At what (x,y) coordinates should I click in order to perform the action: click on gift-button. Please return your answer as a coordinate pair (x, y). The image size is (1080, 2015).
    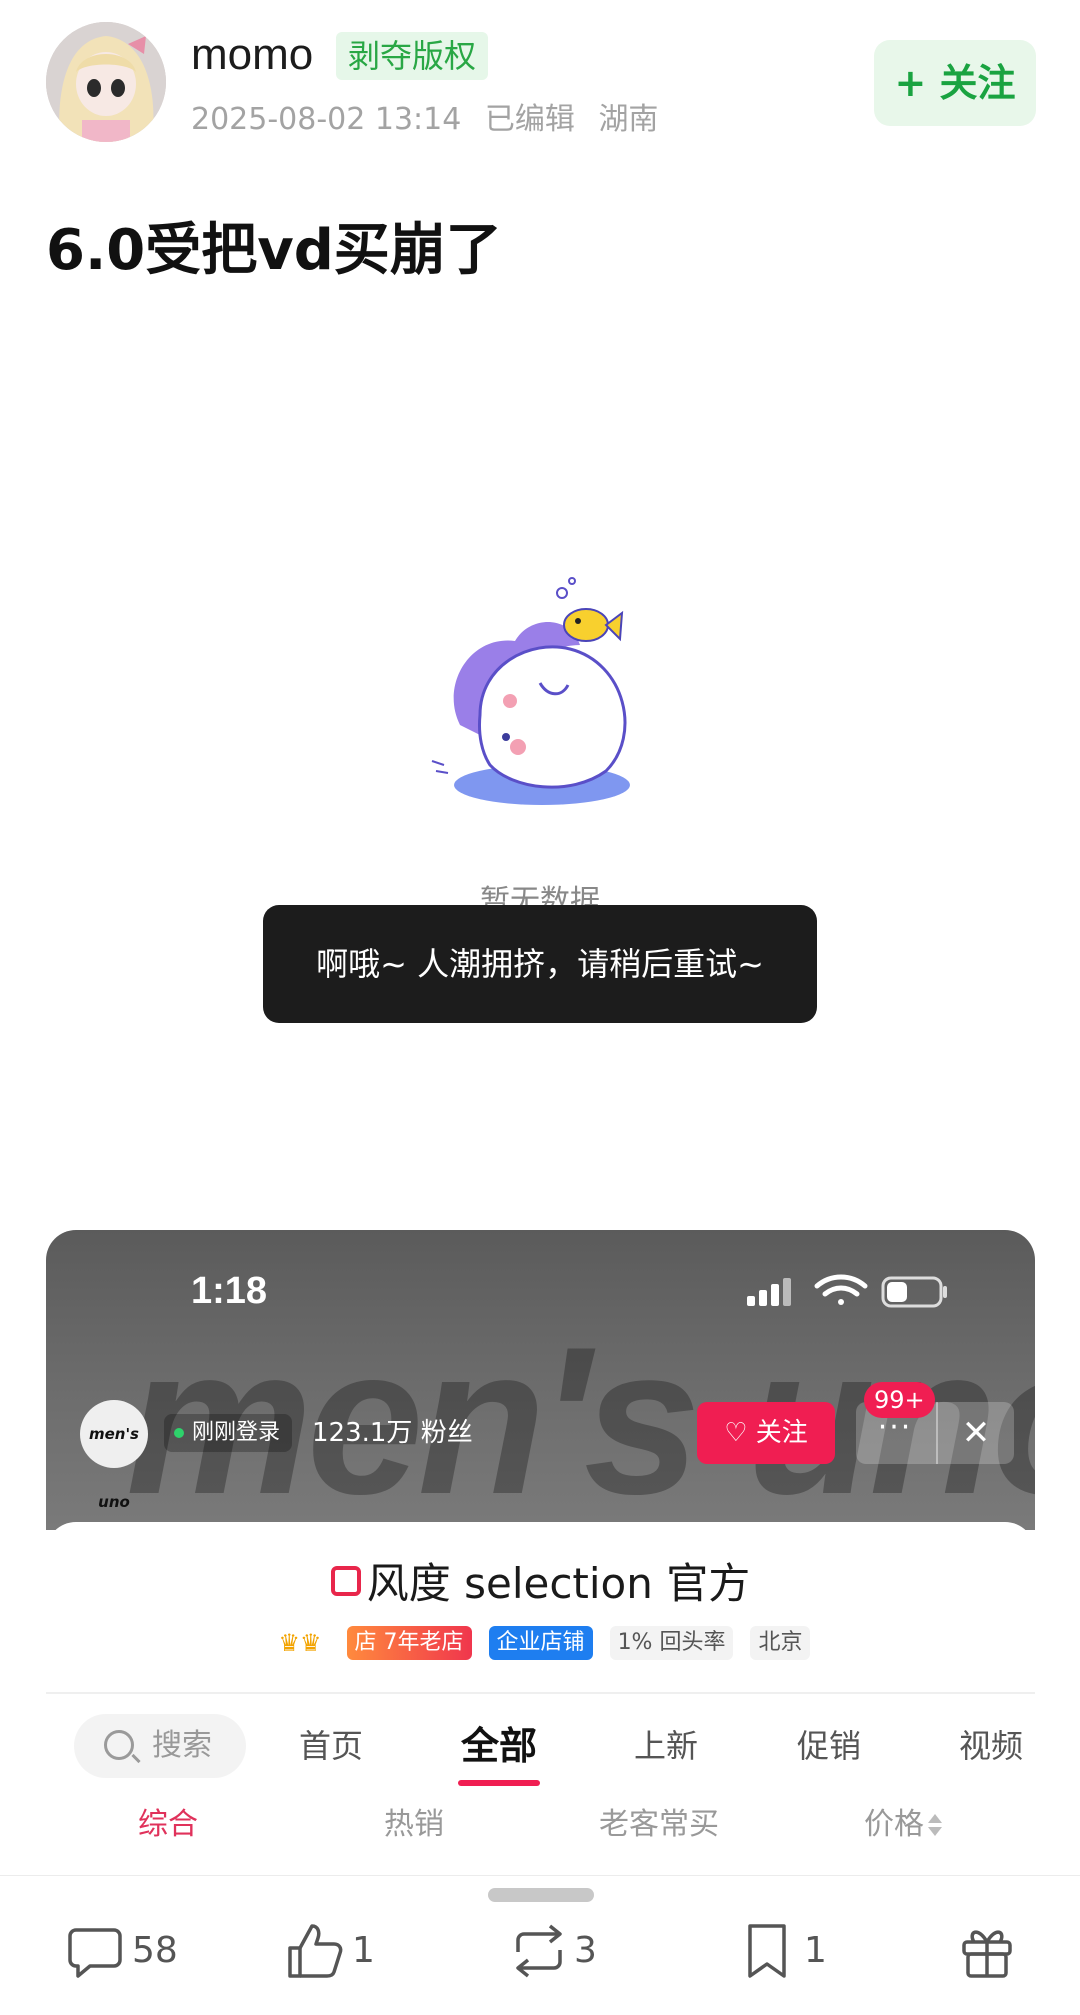
    Looking at the image, I should click on (990, 1951).